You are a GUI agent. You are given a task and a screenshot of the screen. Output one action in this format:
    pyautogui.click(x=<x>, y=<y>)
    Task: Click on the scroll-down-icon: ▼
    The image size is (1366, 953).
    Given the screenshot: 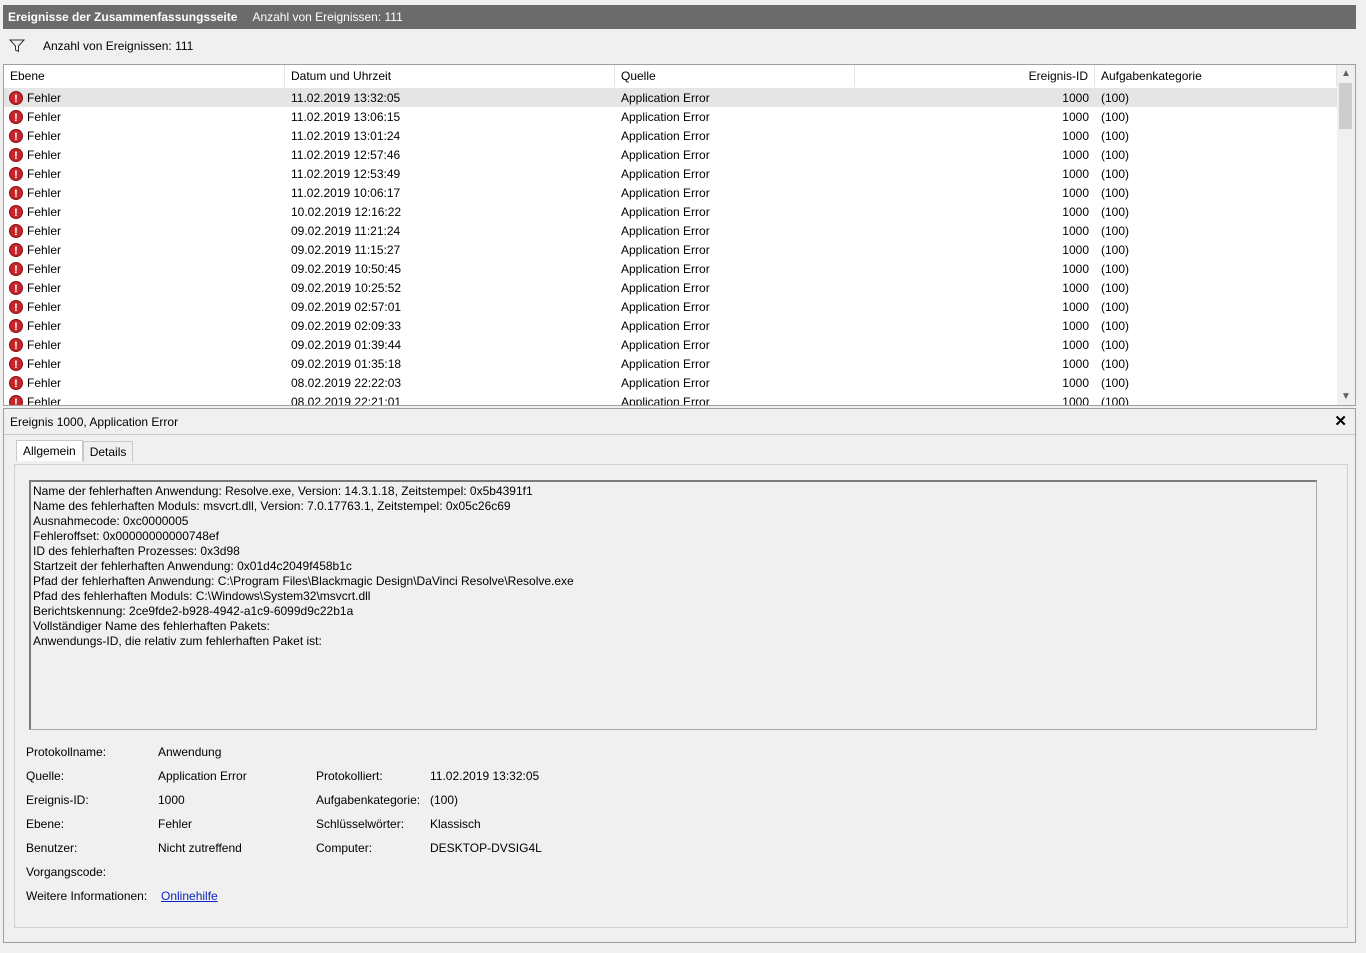 What is the action you would take?
    pyautogui.click(x=1346, y=396)
    